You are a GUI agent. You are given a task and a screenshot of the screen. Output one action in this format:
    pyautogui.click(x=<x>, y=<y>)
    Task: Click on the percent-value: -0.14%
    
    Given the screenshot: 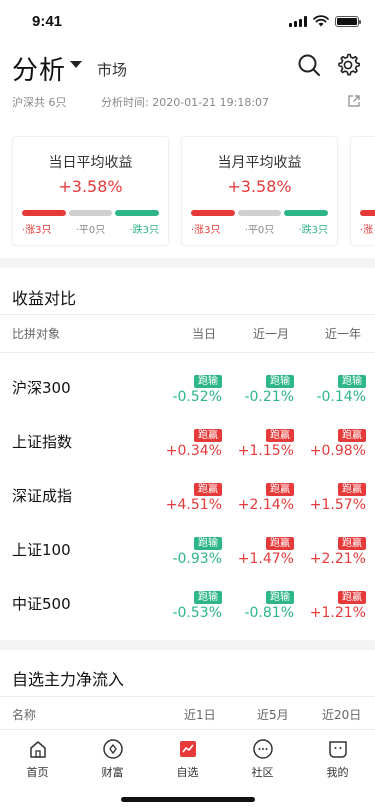 What is the action you would take?
    pyautogui.click(x=341, y=397)
    